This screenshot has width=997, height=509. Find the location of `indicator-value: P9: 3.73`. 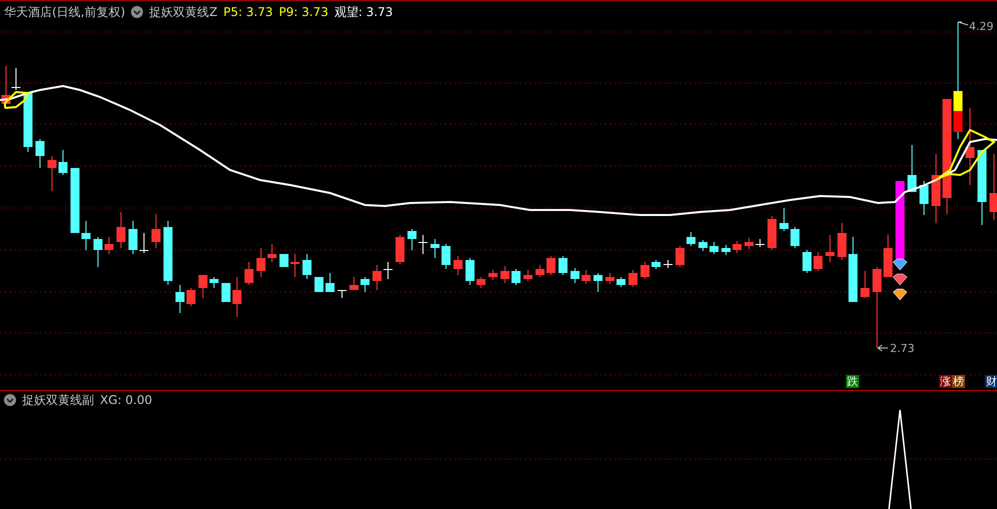

indicator-value: P9: 3.73 is located at coordinates (303, 12).